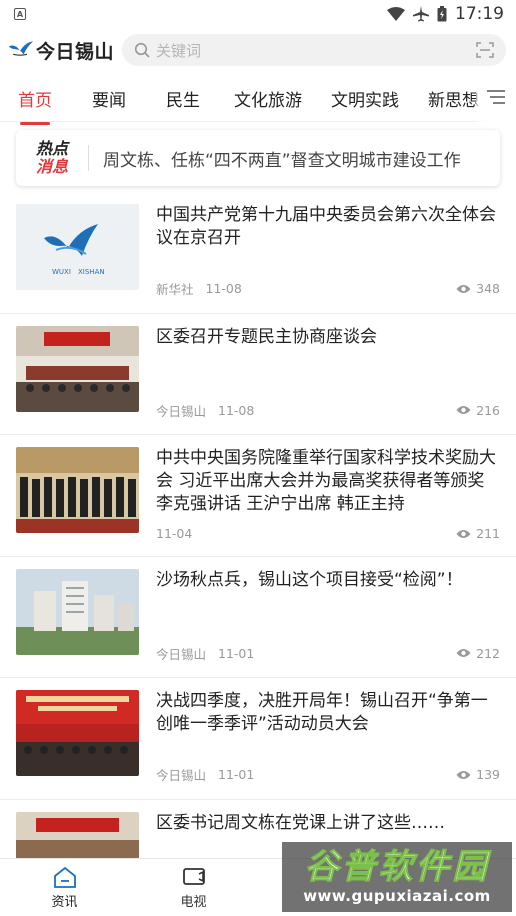 This screenshot has height=916, width=516. What do you see at coordinates (328, 227) in the screenshot?
I see `news-title: 中国共产党第十九届中央委员会第六次全体会议在京召开` at bounding box center [328, 227].